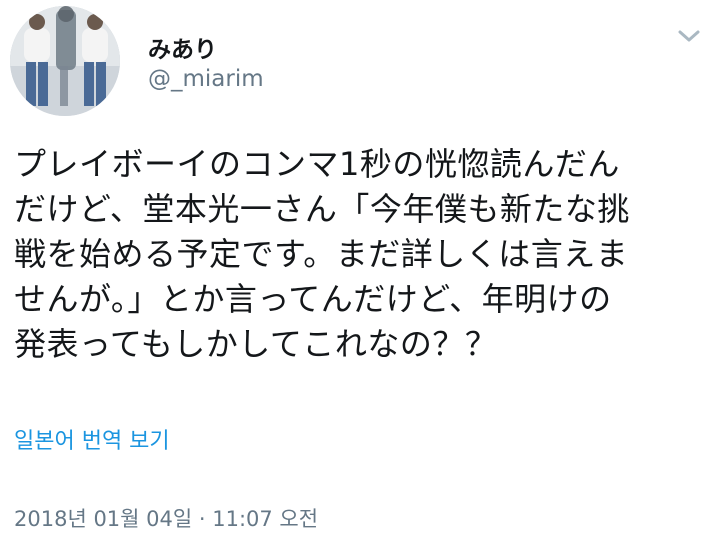 Image resolution: width=720 pixels, height=548 pixels. Describe the element at coordinates (689, 36) in the screenshot. I see `chevron-down-icon` at that location.